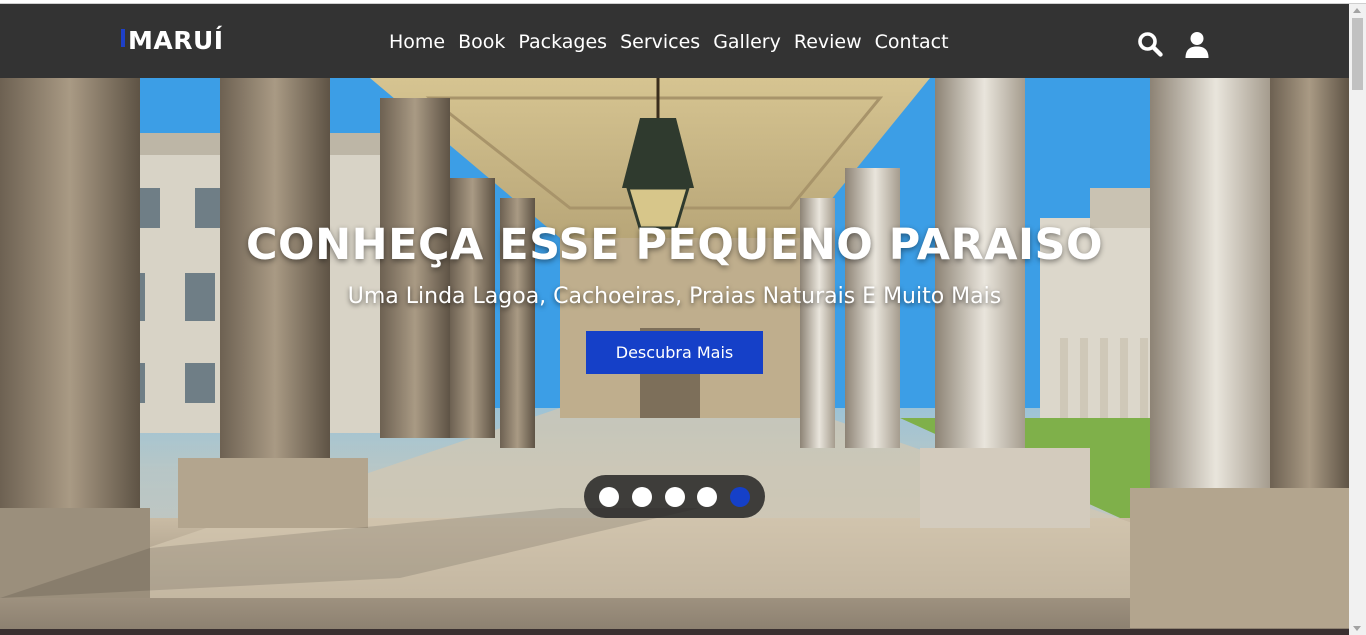 The width and height of the screenshot is (1366, 635). I want to click on user-icon, so click(1197, 45).